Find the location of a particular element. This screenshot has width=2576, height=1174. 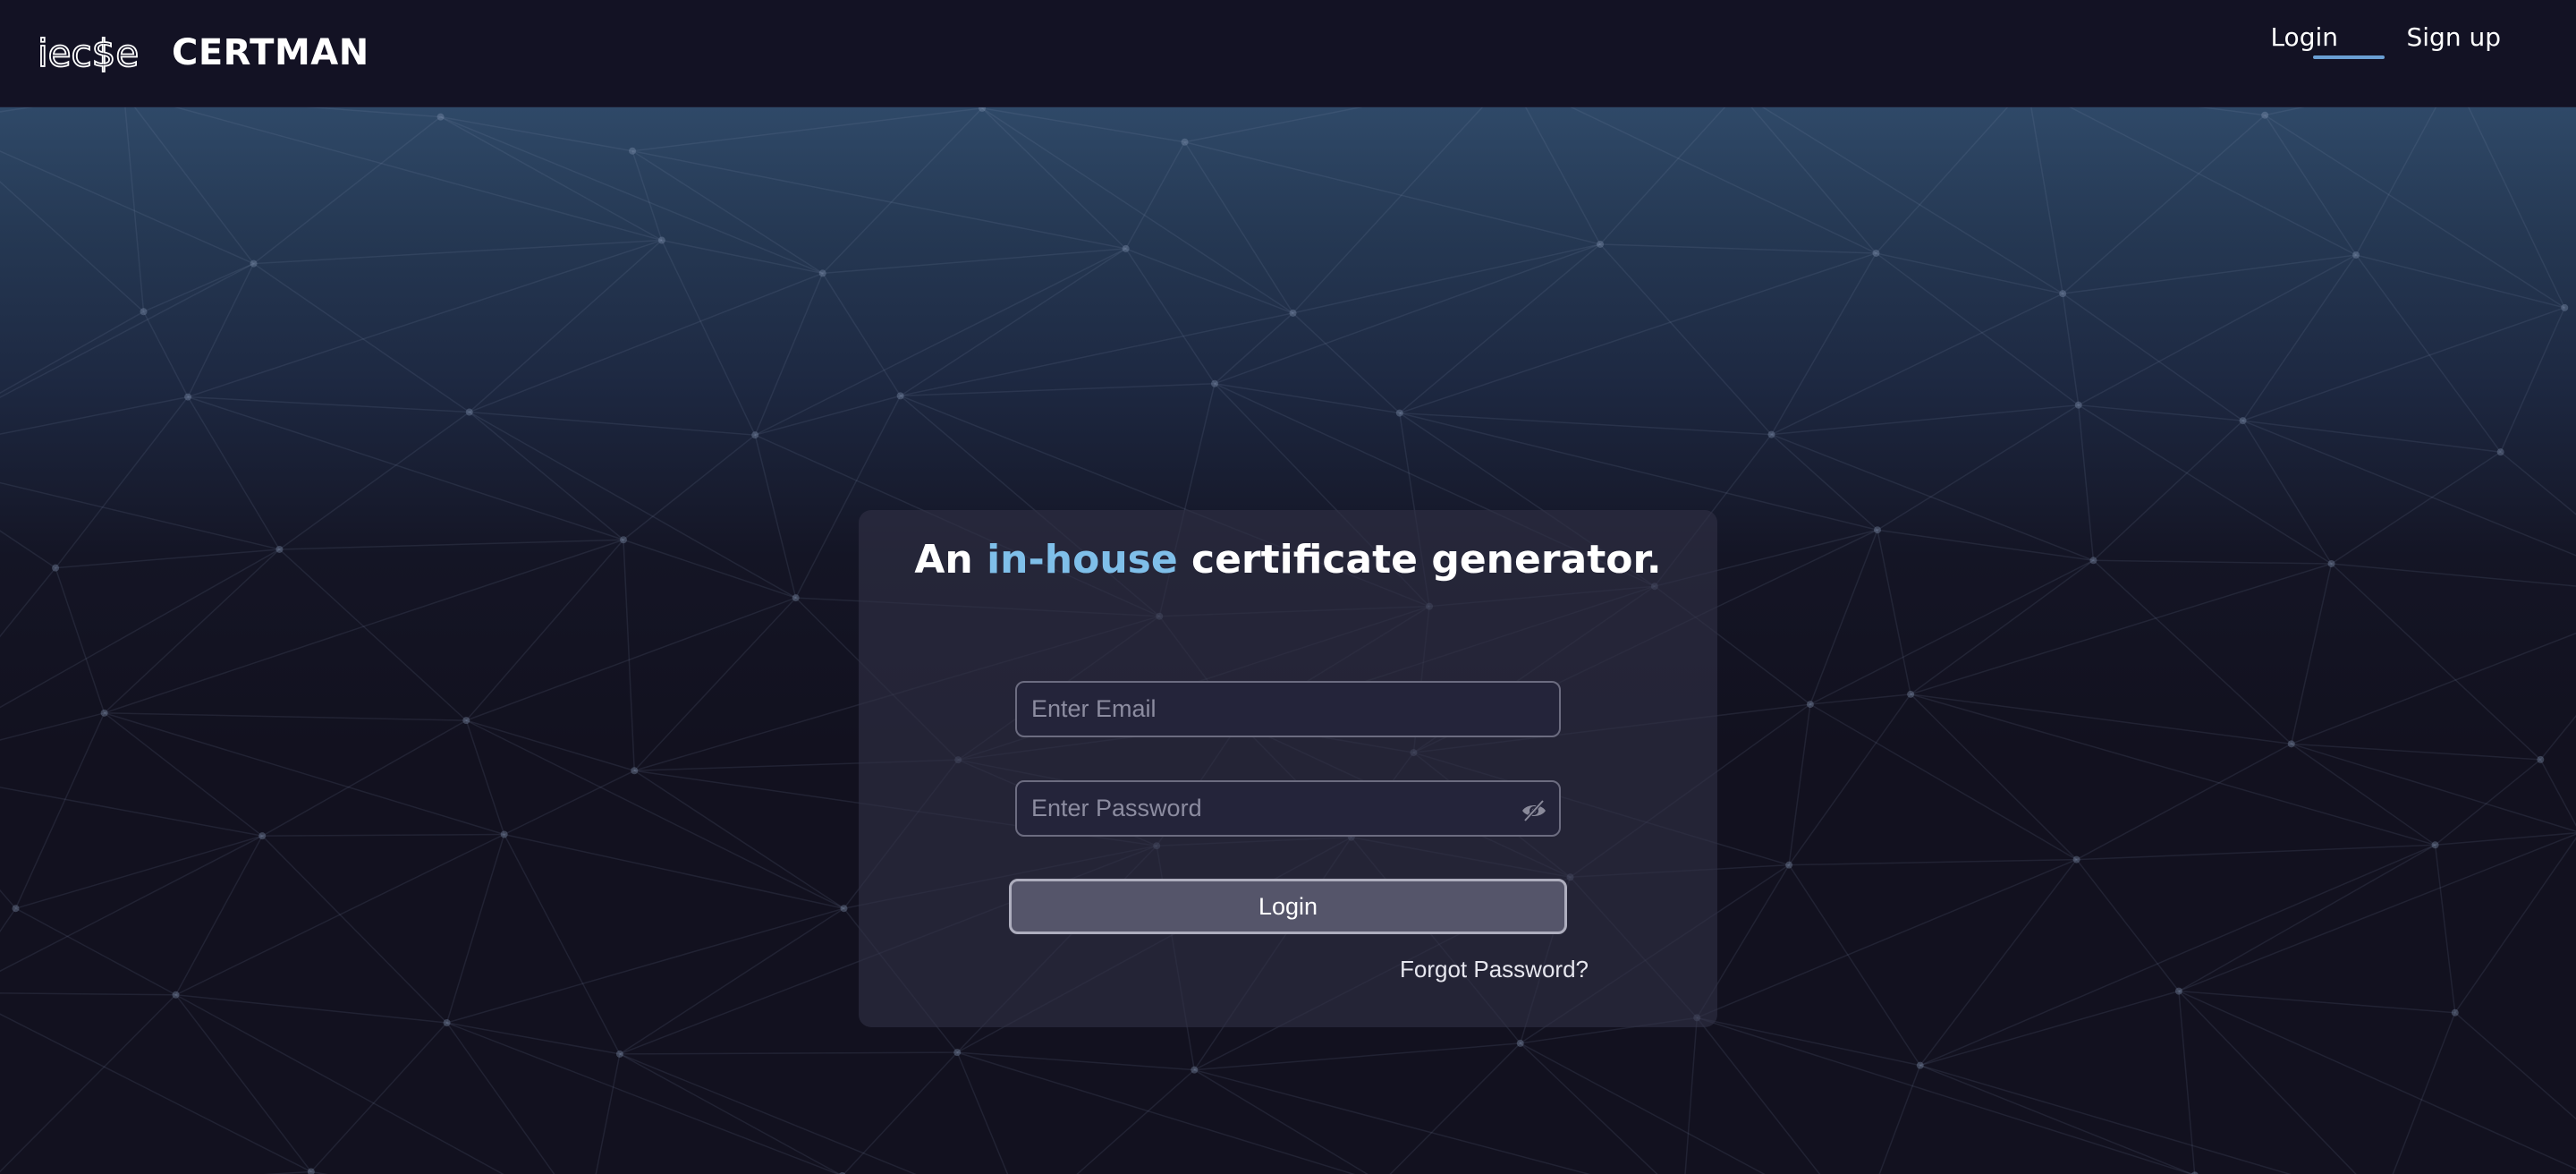

nav-signup-link: Sign up is located at coordinates (2454, 37).